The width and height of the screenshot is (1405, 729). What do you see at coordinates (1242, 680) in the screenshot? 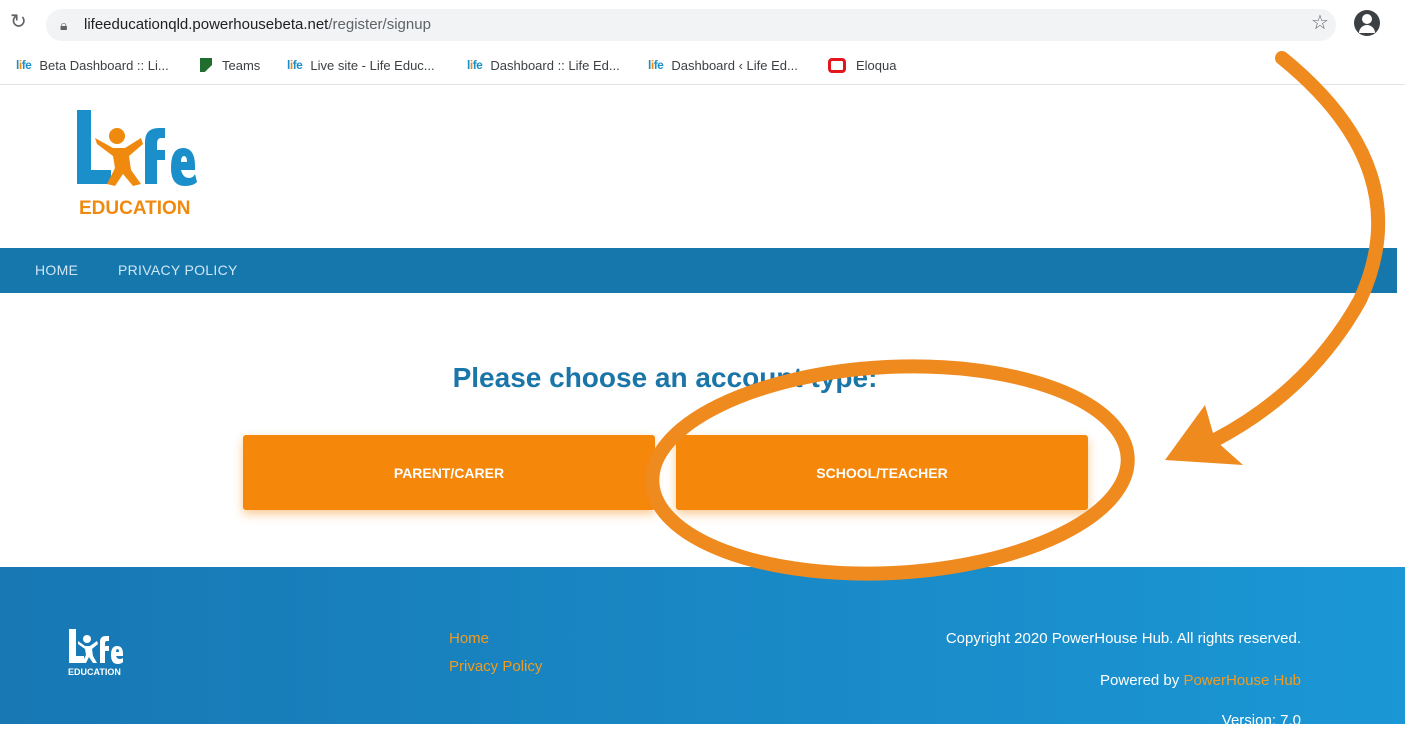
I see `powered-by-link: PowerHouse Hub` at bounding box center [1242, 680].